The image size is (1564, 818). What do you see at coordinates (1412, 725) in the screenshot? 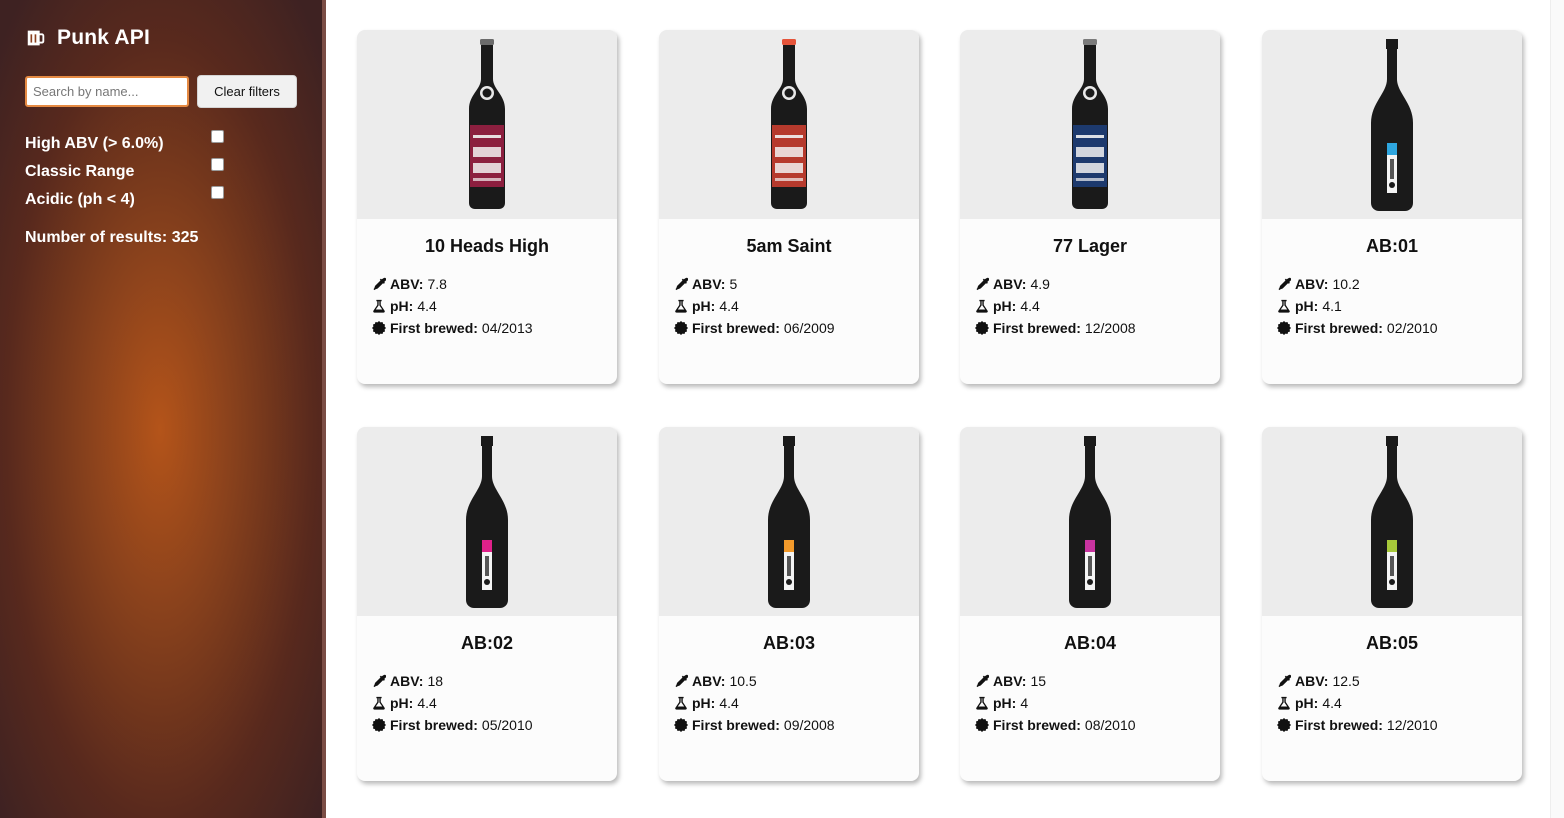
I see `first-brewed-value: 12/2010` at bounding box center [1412, 725].